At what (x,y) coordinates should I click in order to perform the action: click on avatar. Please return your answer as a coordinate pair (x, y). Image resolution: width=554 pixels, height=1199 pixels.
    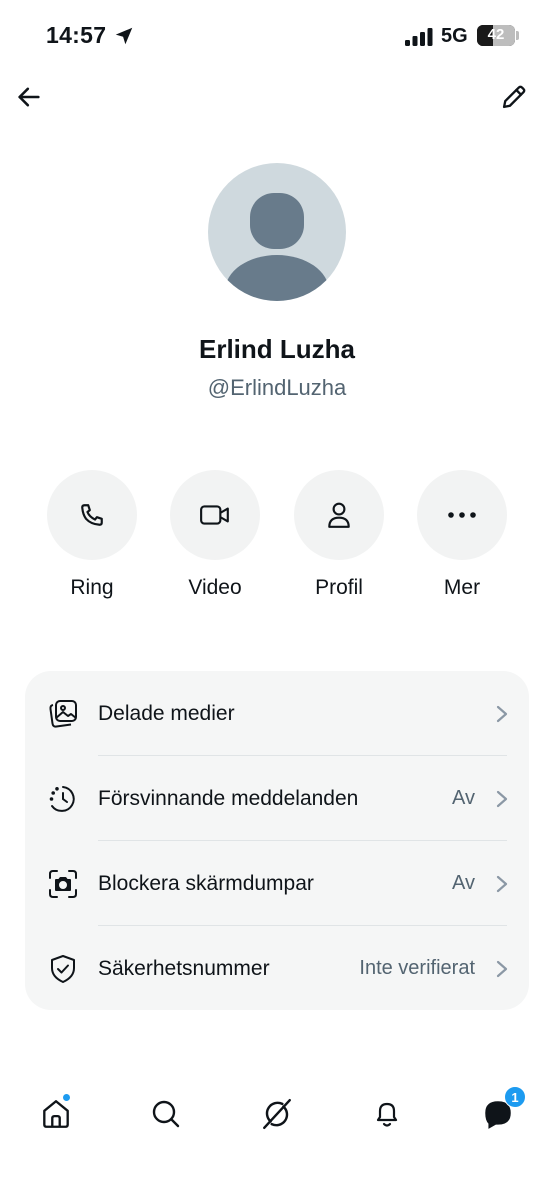
    Looking at the image, I should click on (277, 232).